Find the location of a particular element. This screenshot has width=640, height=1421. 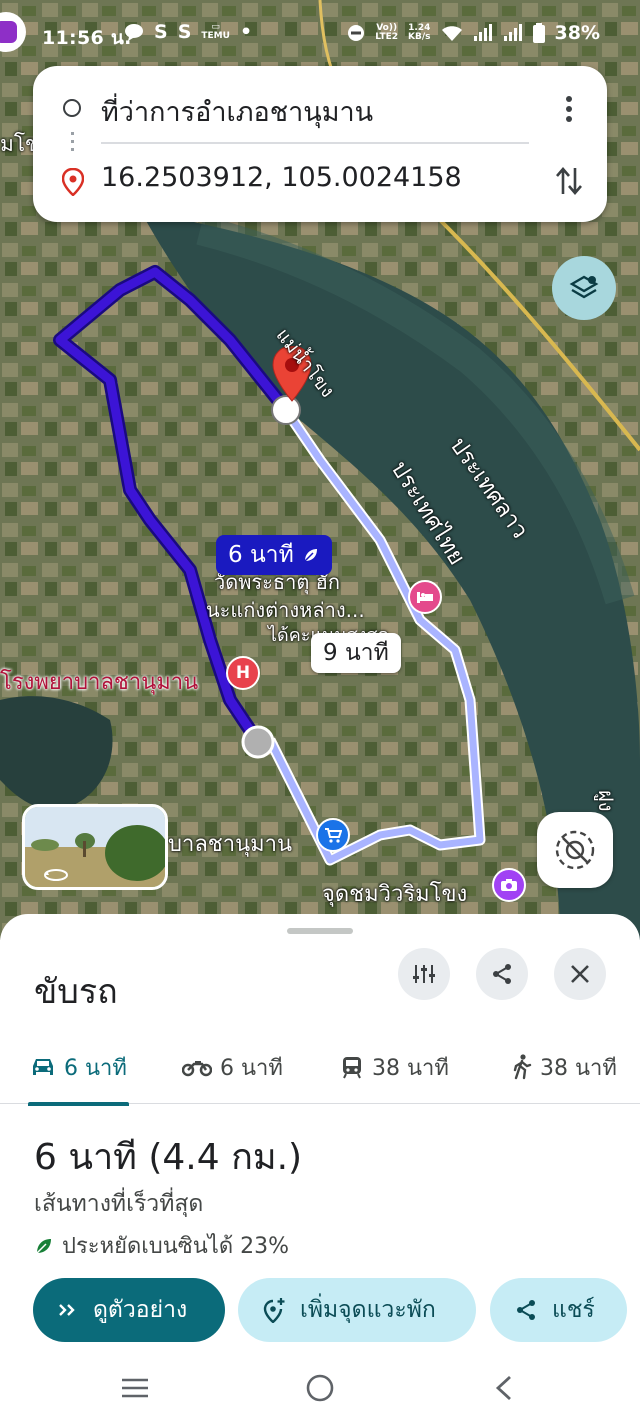

close-button is located at coordinates (580, 974).